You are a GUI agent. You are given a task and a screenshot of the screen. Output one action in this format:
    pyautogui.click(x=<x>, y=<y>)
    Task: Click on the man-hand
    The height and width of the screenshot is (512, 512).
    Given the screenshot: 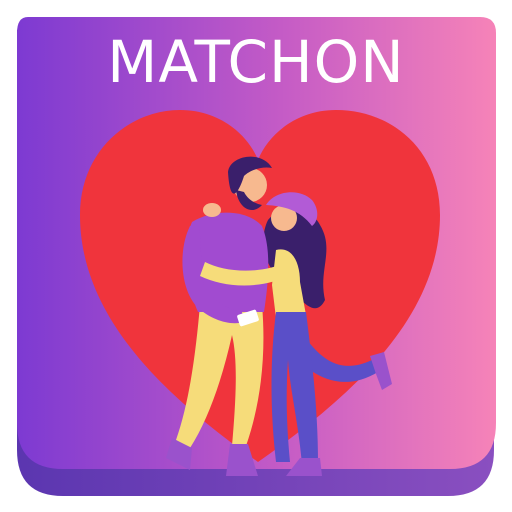 What is the action you would take?
    pyautogui.click(x=212, y=210)
    